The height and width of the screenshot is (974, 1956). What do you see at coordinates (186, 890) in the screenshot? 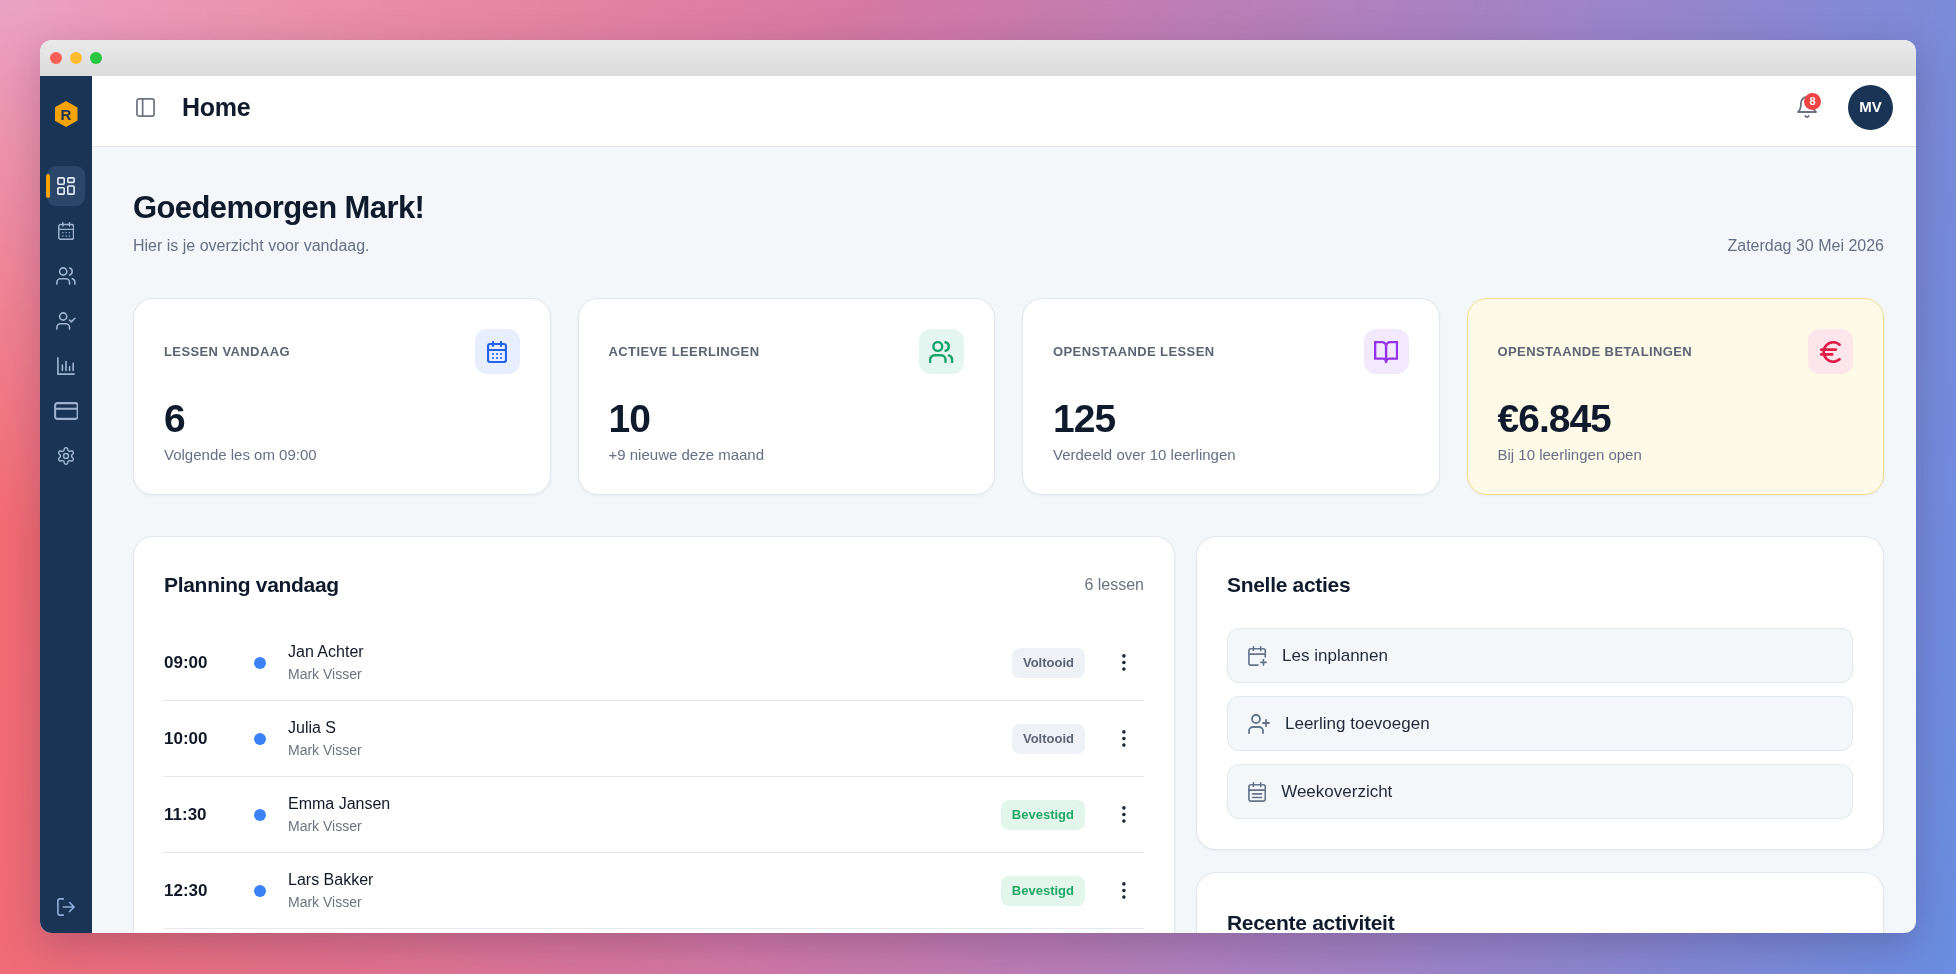
I see `lesson-time: 12:30` at bounding box center [186, 890].